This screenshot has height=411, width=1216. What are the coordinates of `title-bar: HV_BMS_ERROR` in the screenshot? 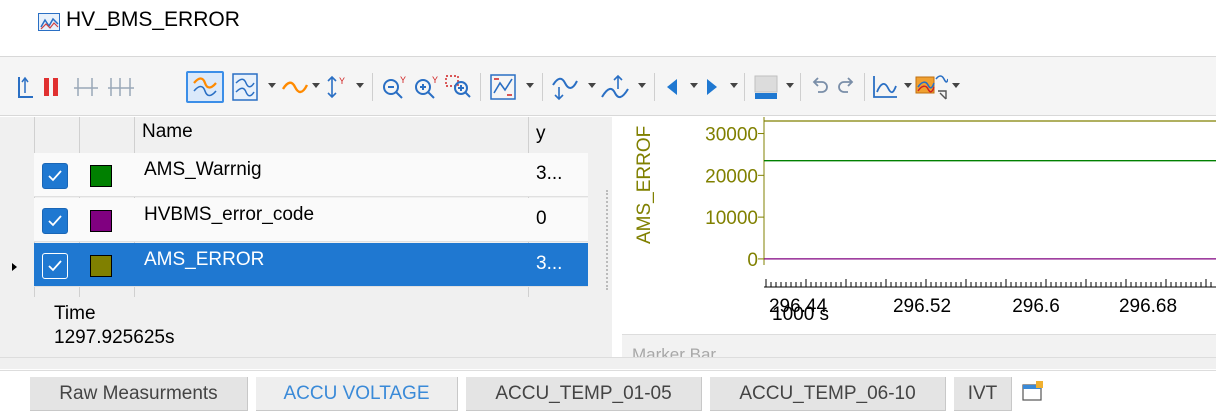 It's located at (608, 26).